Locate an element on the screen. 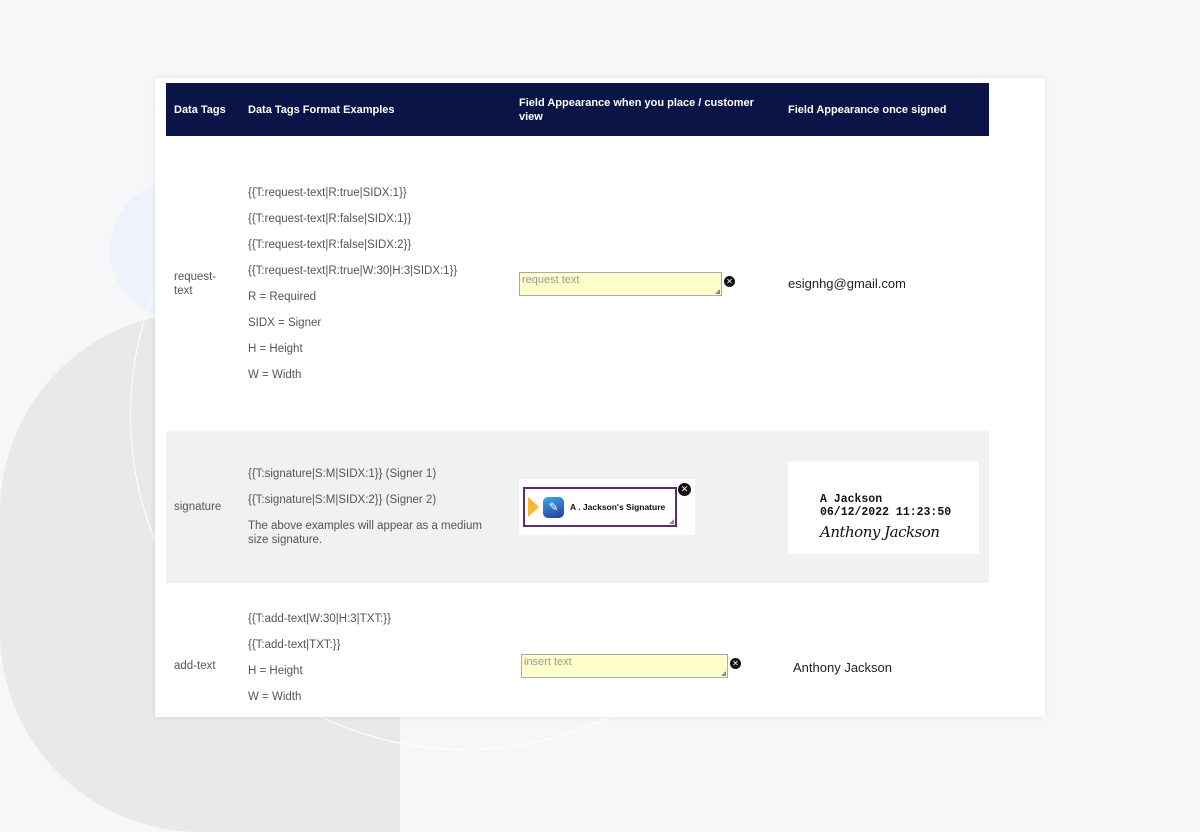 Image resolution: width=1200 pixels, height=832 pixels. signer-name: A Jackson is located at coordinates (851, 499).